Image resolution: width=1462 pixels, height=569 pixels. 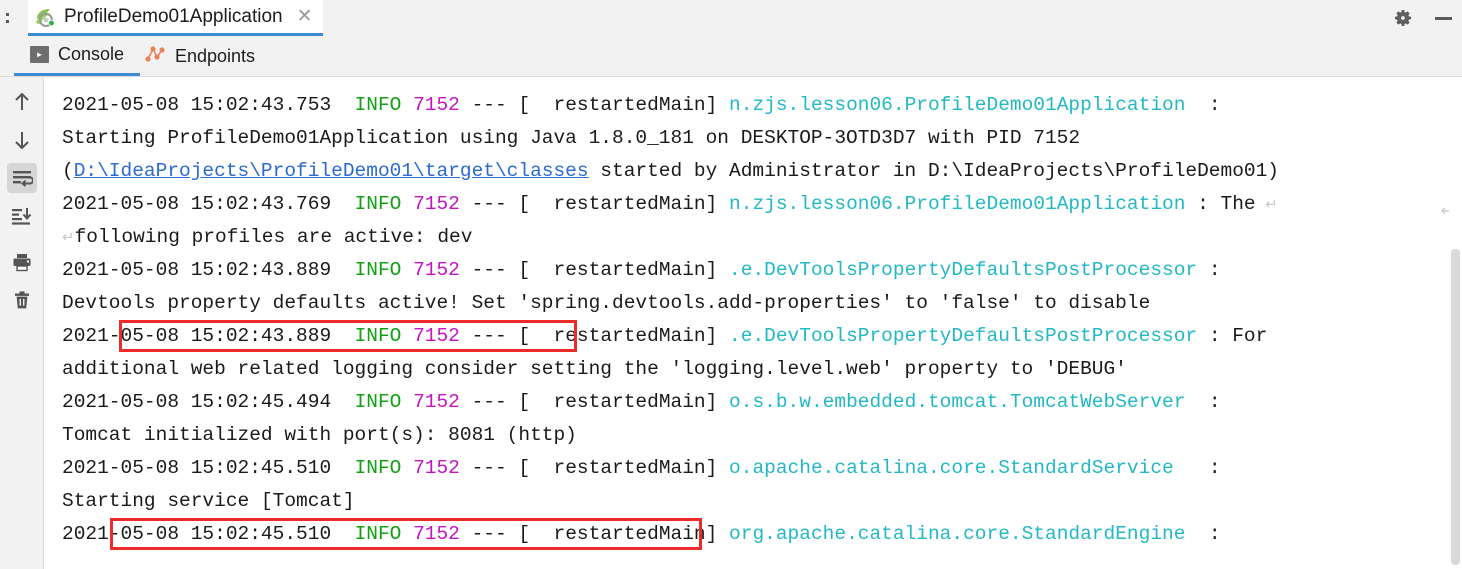 What do you see at coordinates (1443, 18) in the screenshot?
I see `minimize-icon` at bounding box center [1443, 18].